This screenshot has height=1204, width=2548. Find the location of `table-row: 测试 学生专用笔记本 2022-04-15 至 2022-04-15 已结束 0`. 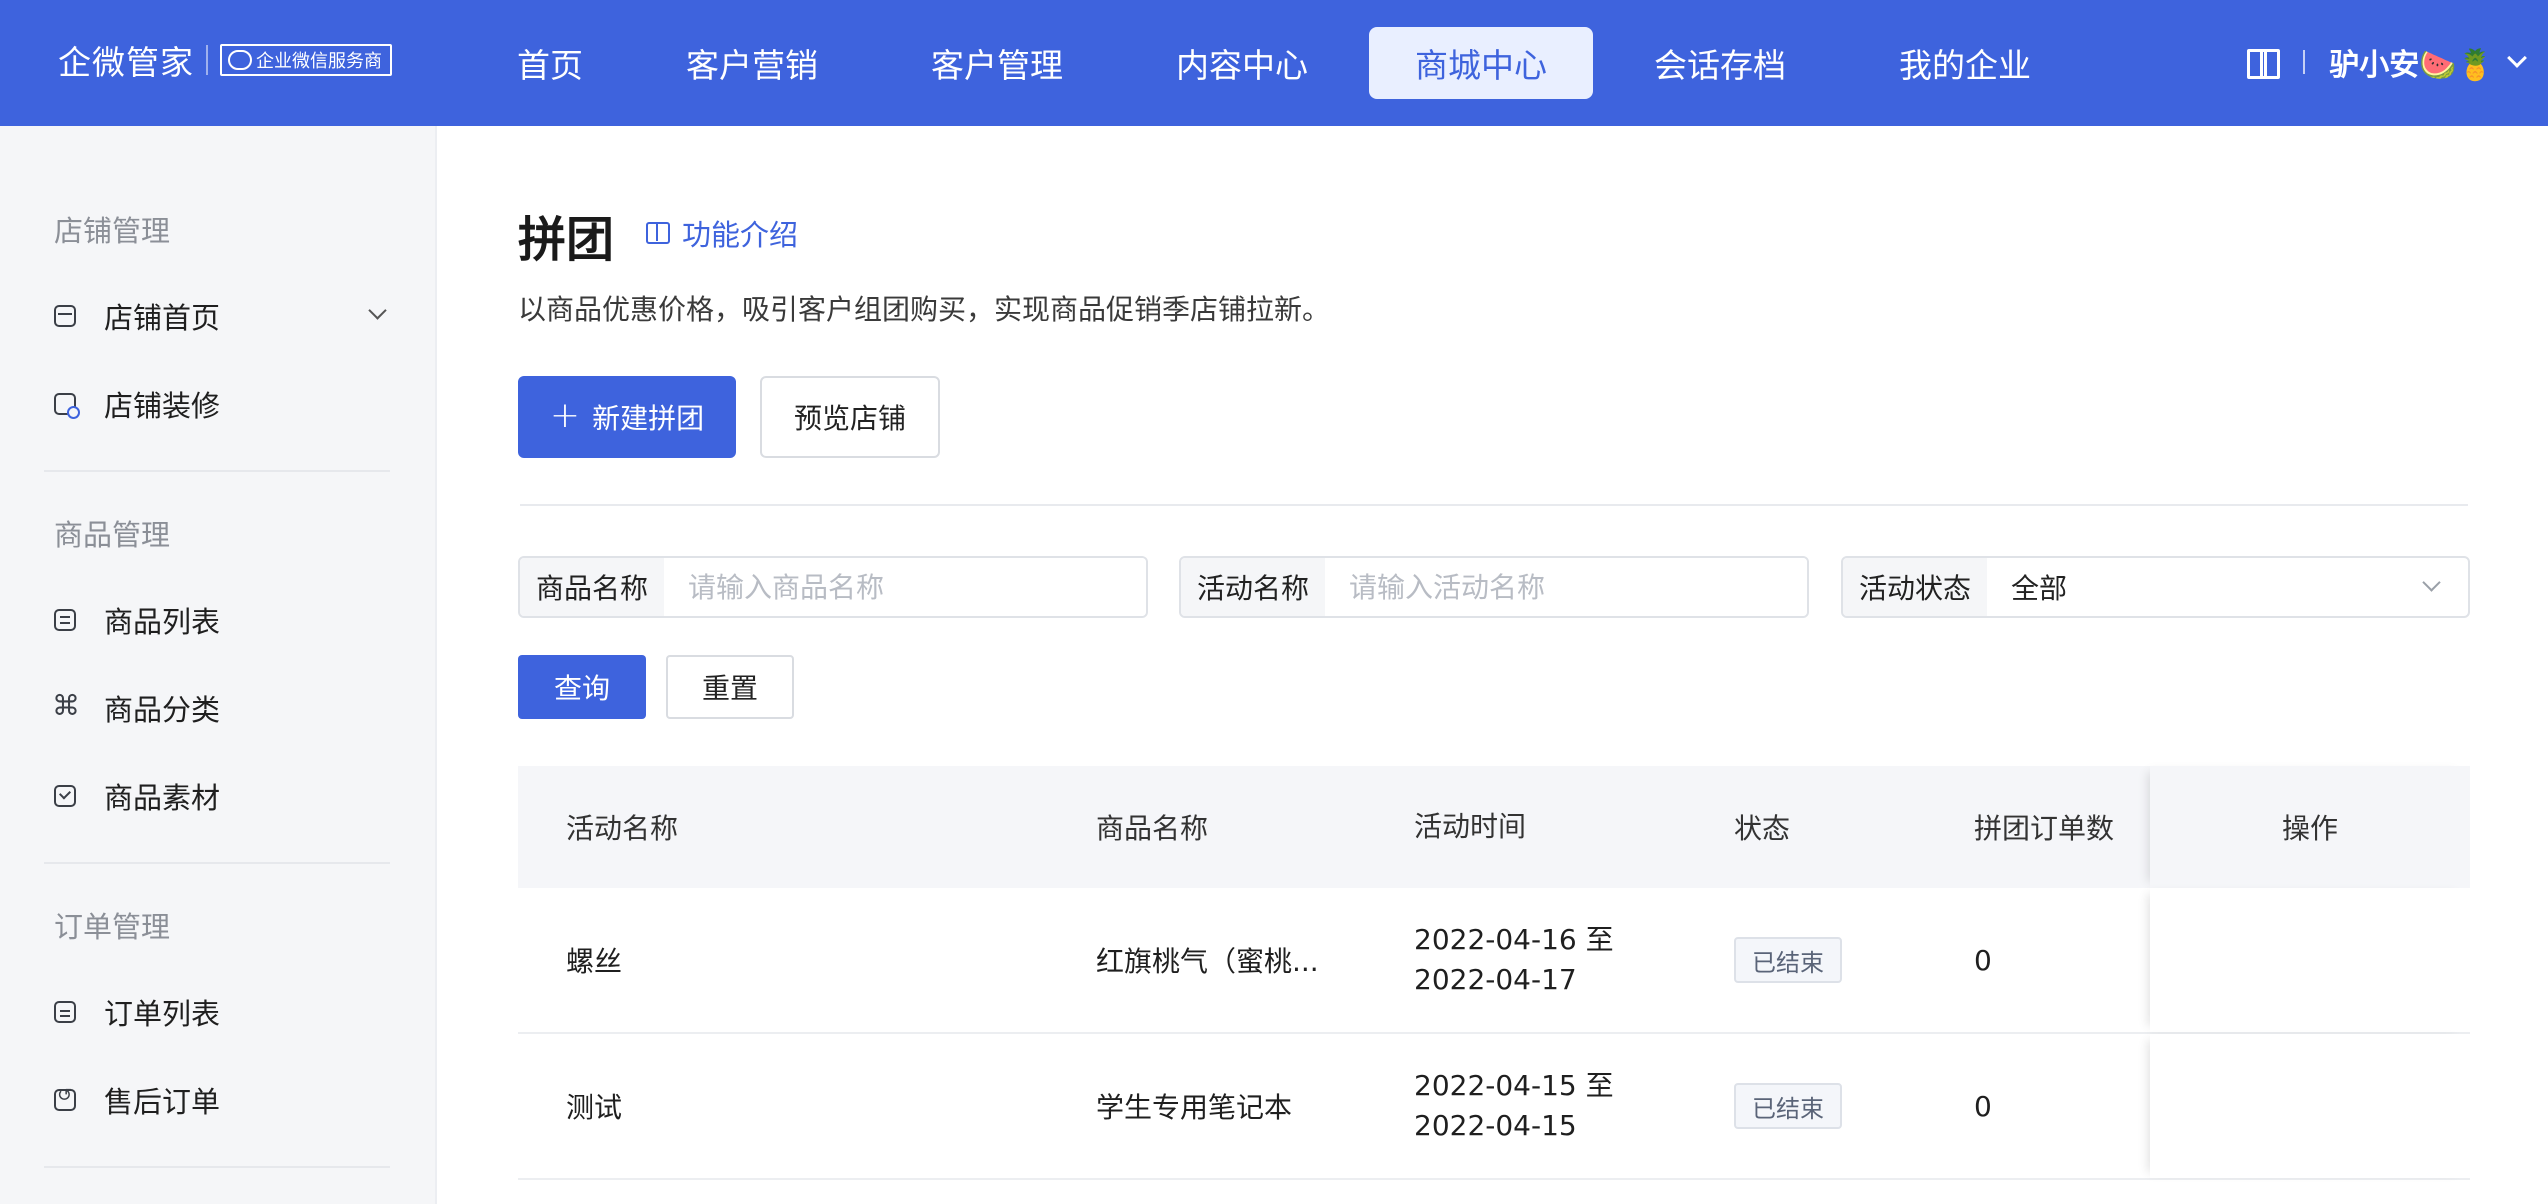

table-row: 测试 学生专用笔记本 2022-04-15 至 2022-04-15 已结束 0 is located at coordinates (1494, 1107).